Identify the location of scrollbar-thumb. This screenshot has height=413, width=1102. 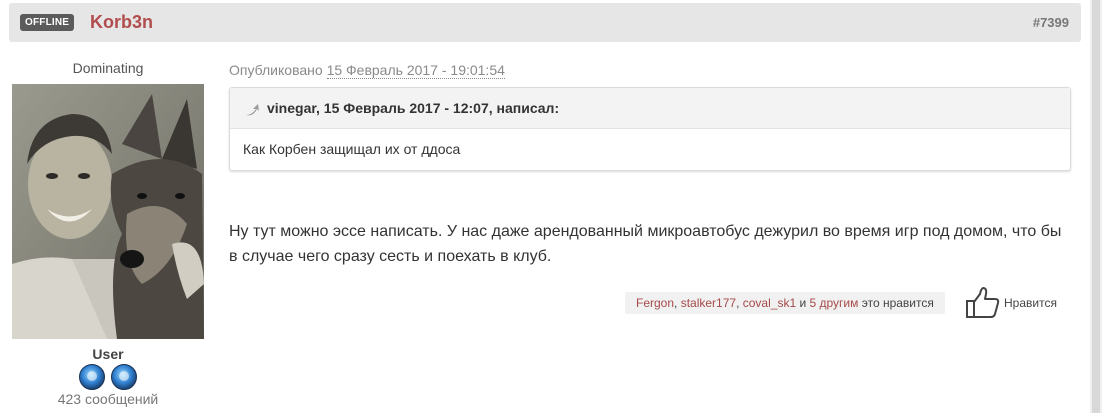
(1096, 206).